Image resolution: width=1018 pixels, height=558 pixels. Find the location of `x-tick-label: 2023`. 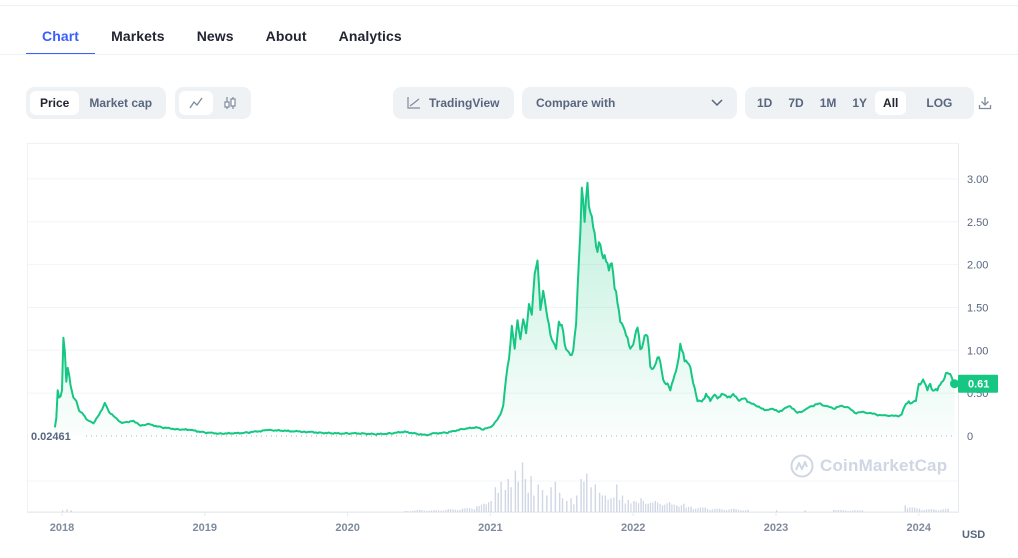

x-tick-label: 2023 is located at coordinates (776, 528).